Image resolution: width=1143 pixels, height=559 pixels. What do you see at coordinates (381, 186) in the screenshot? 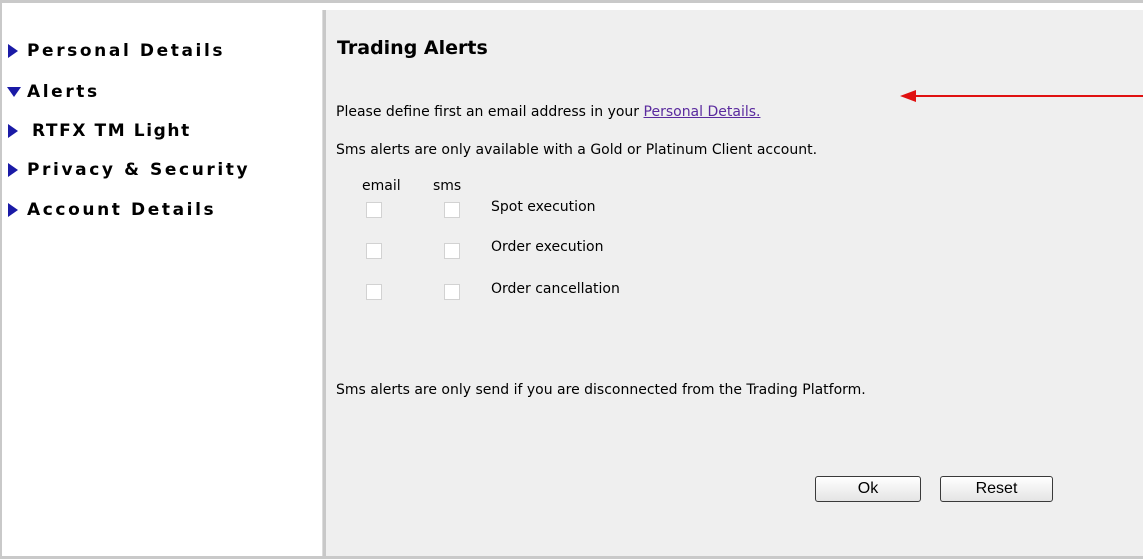
I see `email-column-header: email` at bounding box center [381, 186].